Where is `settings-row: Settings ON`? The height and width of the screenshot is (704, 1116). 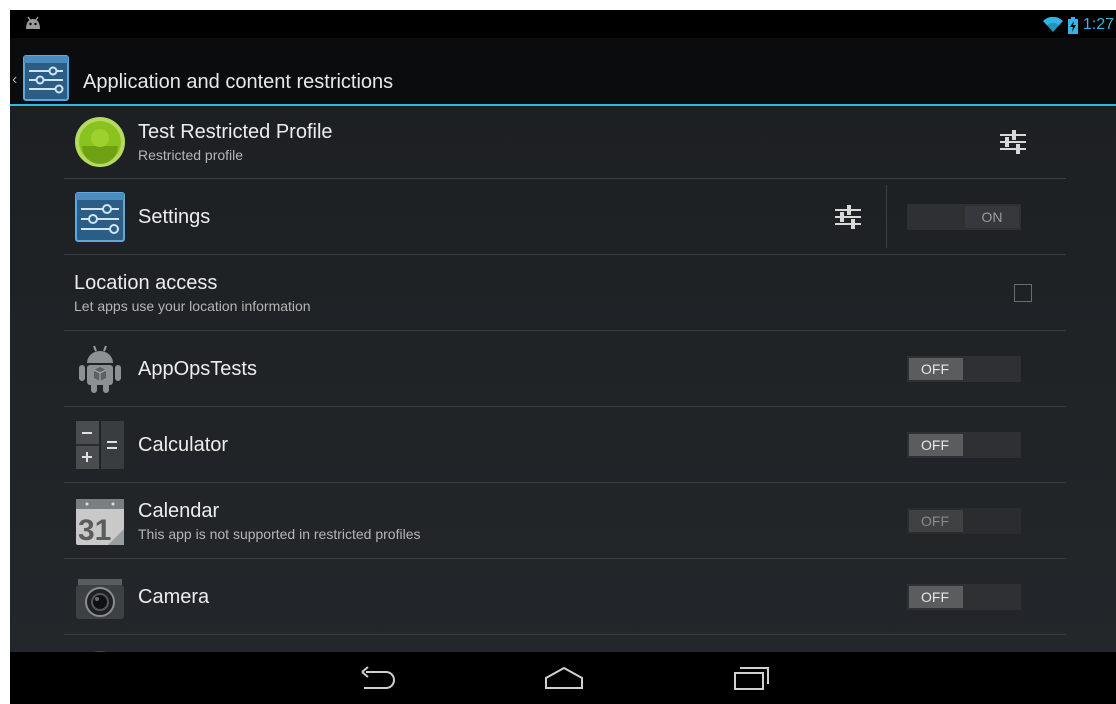
settings-row: Settings ON is located at coordinates (565, 217).